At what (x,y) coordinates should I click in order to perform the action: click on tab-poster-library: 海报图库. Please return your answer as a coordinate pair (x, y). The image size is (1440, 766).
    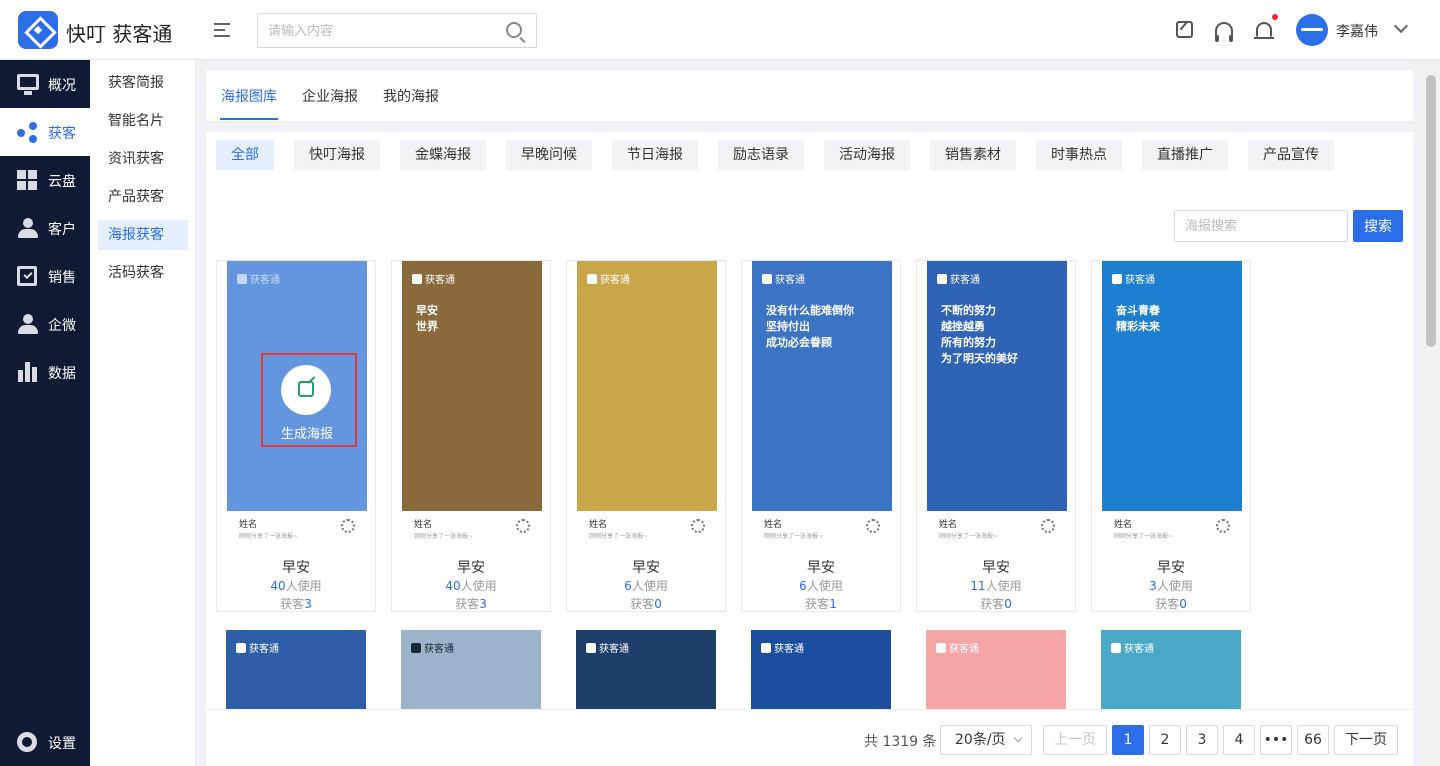
    Looking at the image, I should click on (249, 96).